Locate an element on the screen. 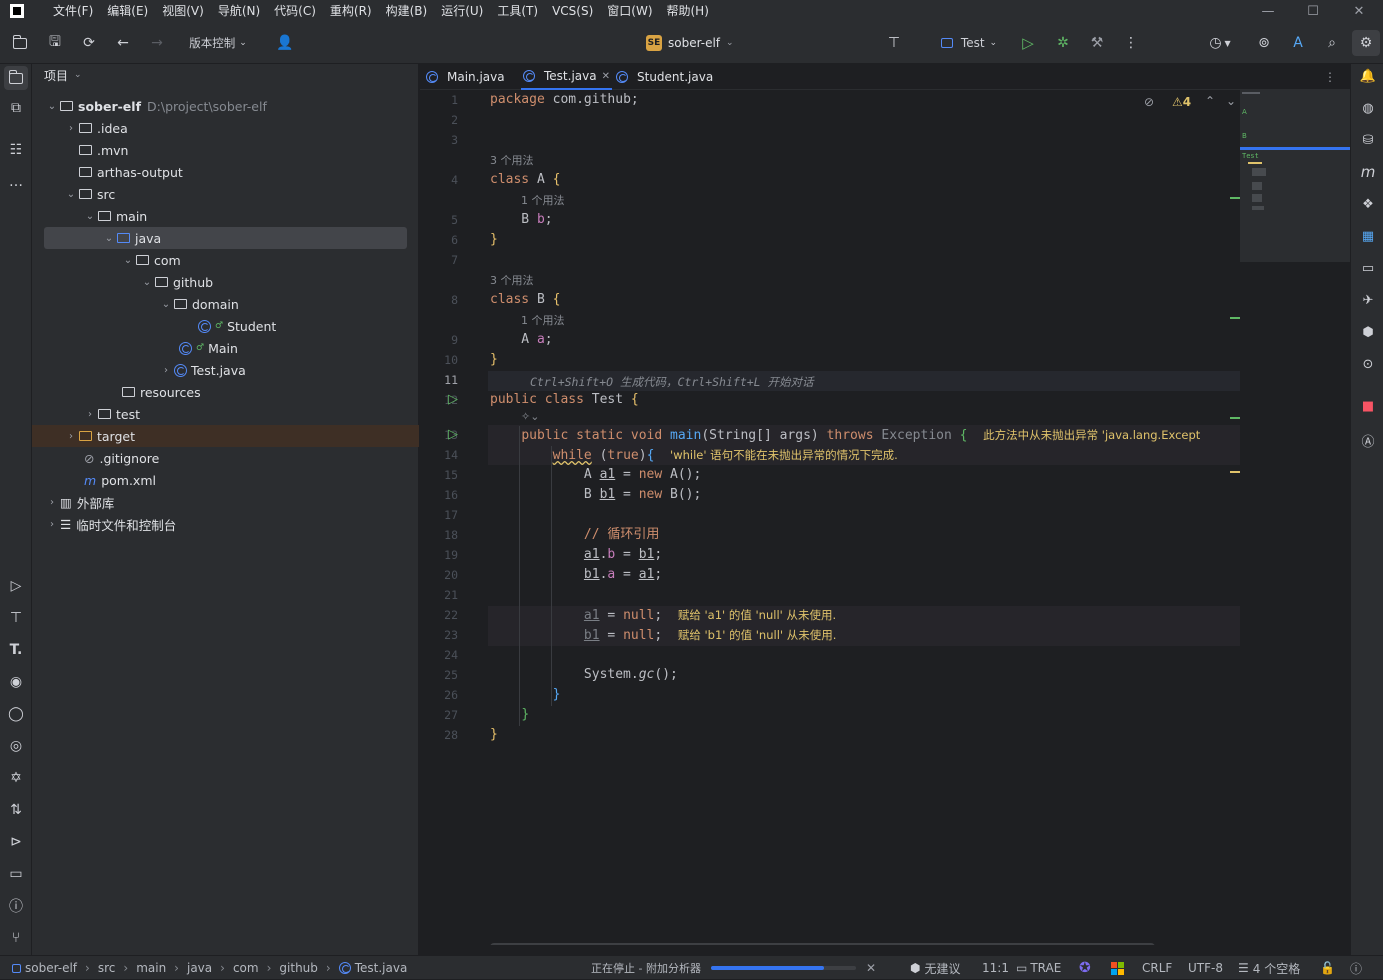  build-icon: ⚒ is located at coordinates (1097, 43).